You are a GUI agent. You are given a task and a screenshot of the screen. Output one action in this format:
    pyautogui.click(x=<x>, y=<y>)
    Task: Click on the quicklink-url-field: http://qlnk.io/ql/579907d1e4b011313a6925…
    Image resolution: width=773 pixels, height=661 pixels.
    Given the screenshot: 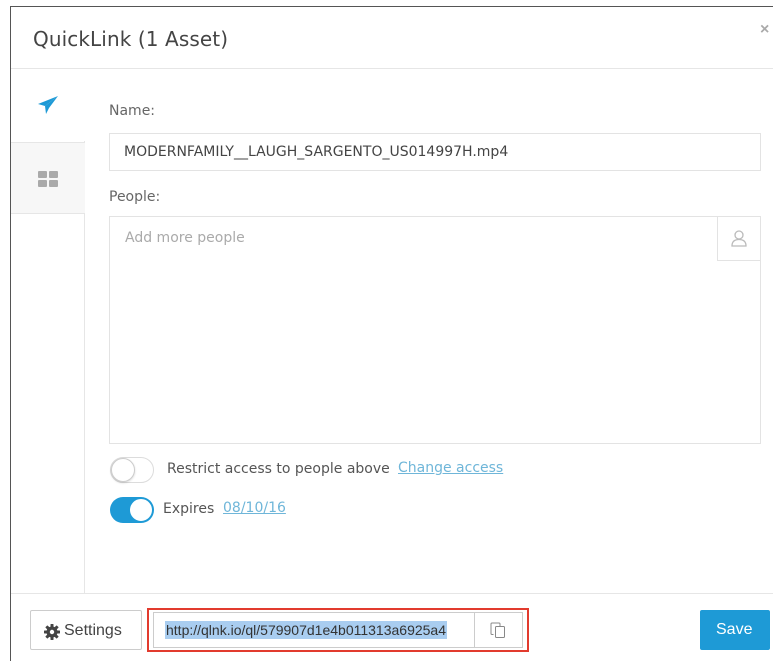 What is the action you would take?
    pyautogui.click(x=314, y=630)
    